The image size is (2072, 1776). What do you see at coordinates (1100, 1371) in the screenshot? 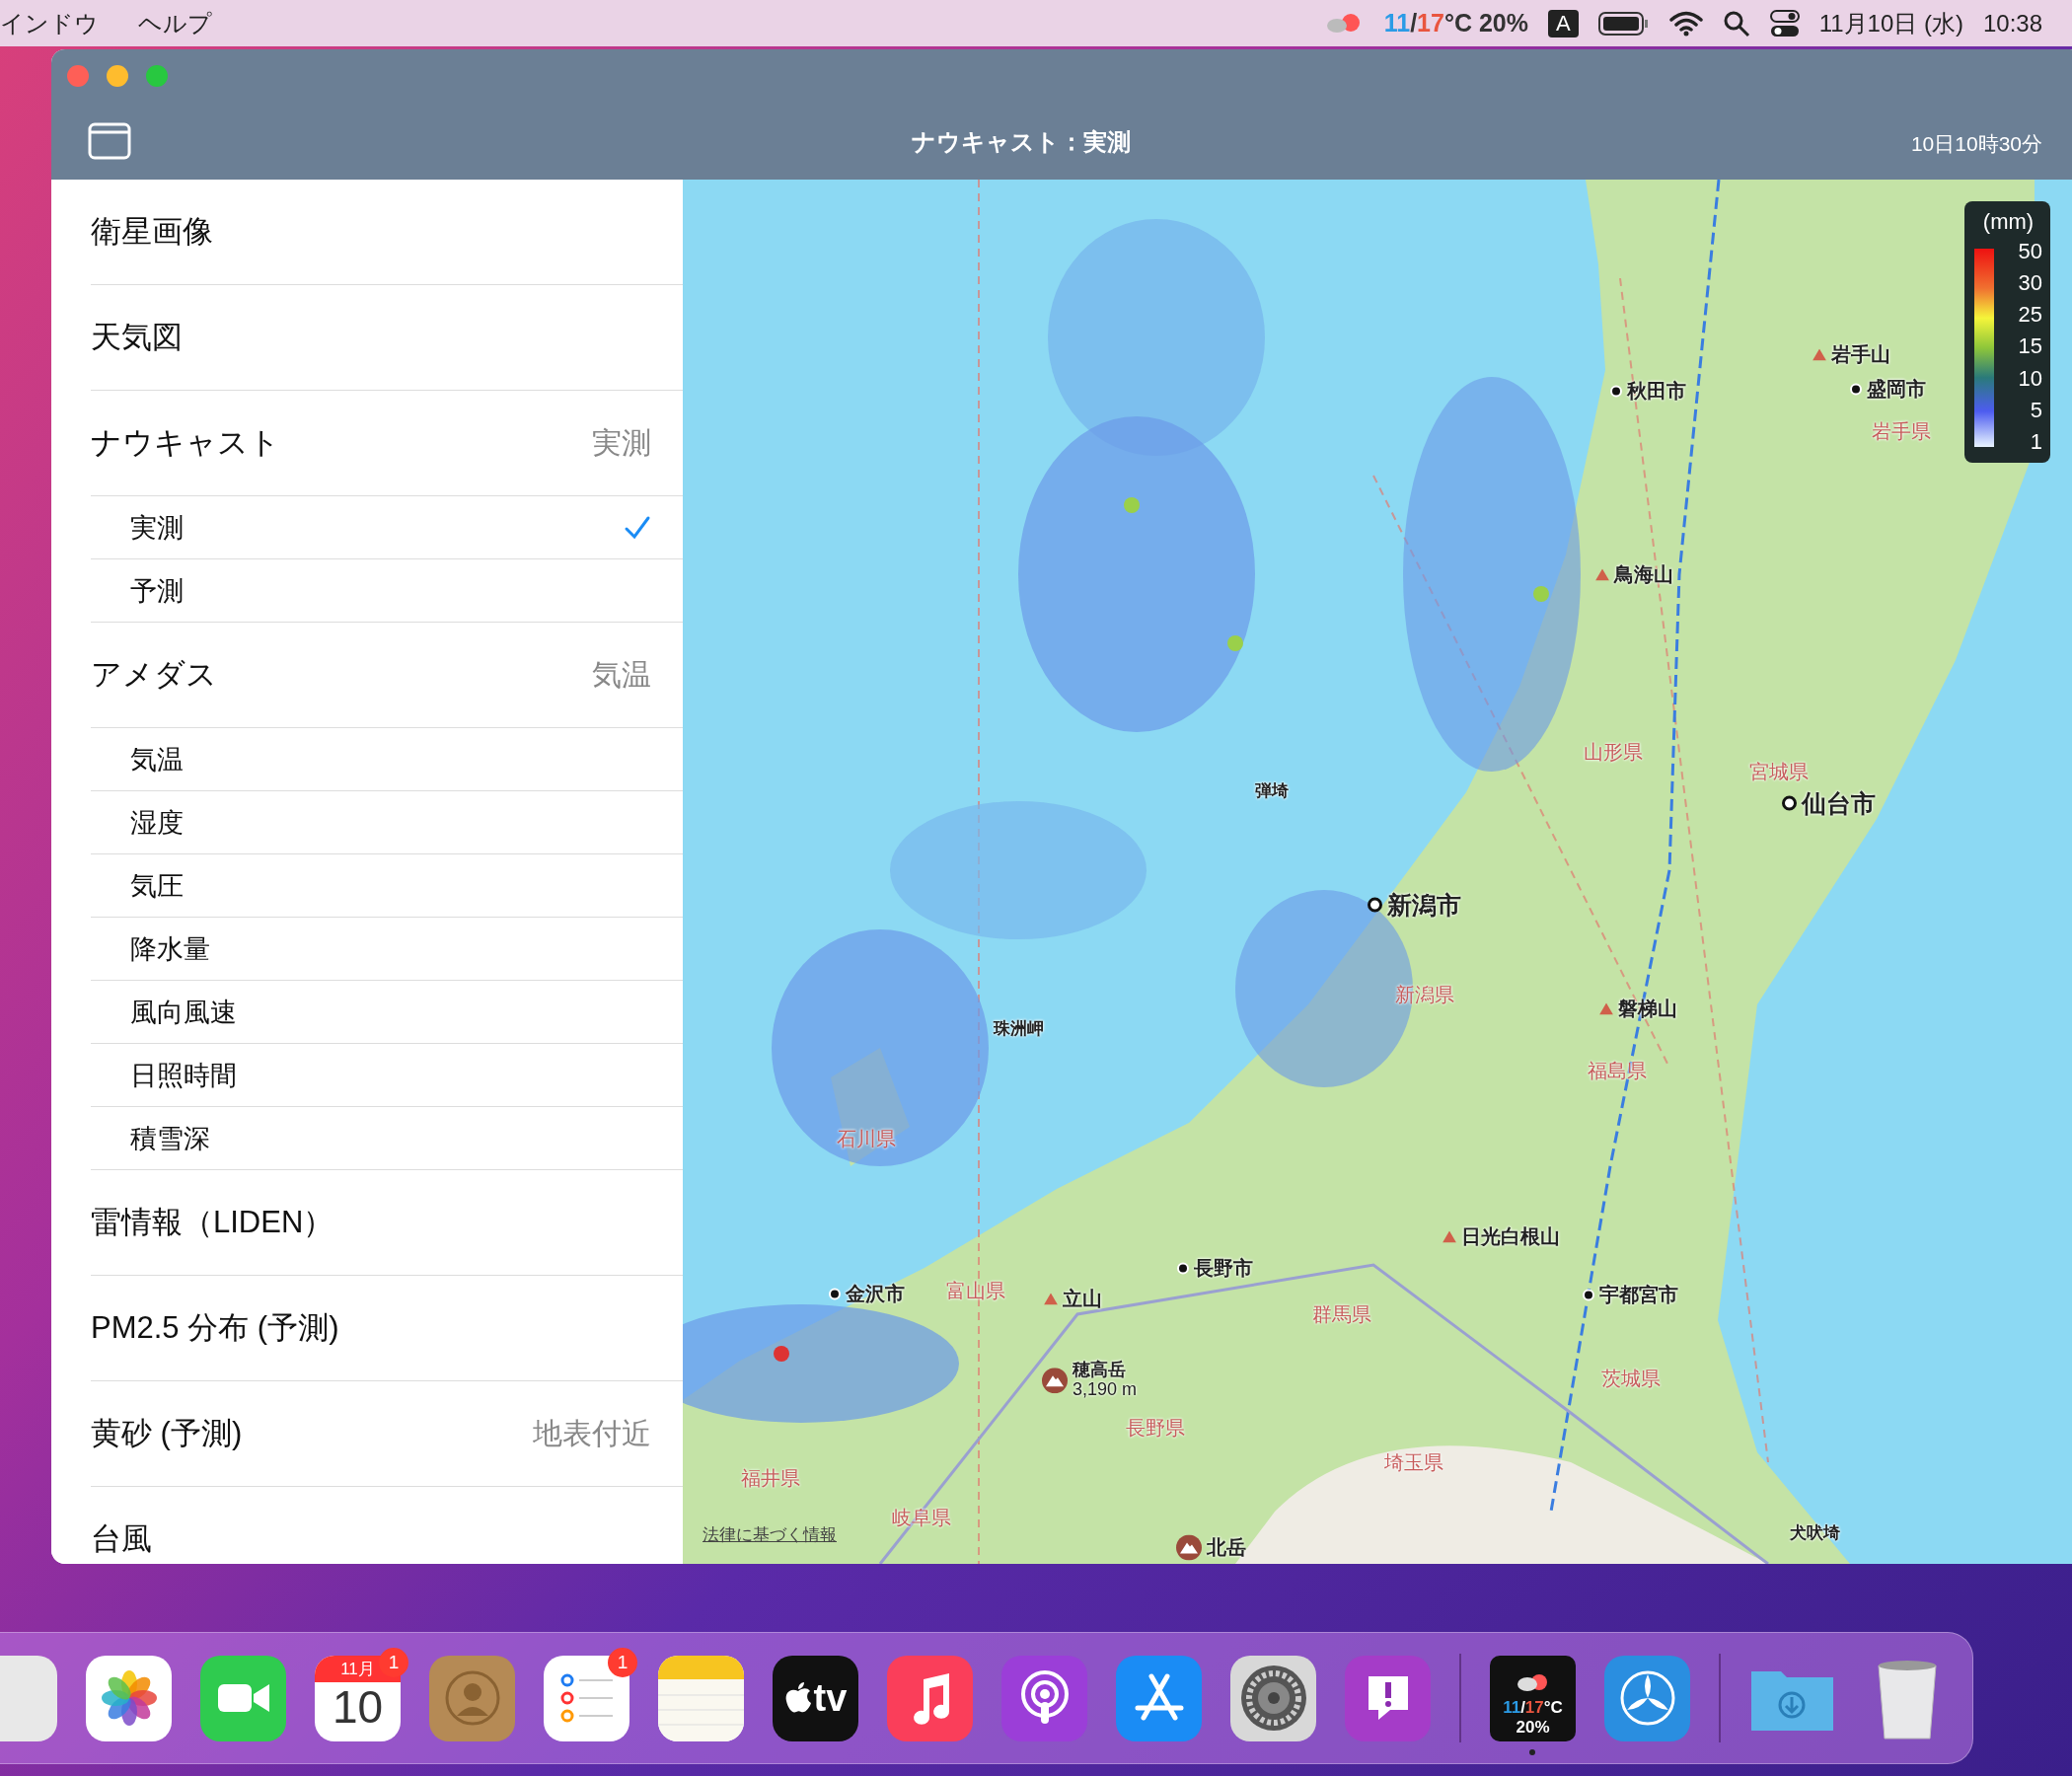
I see `mountain-label: 穂高岳` at bounding box center [1100, 1371].